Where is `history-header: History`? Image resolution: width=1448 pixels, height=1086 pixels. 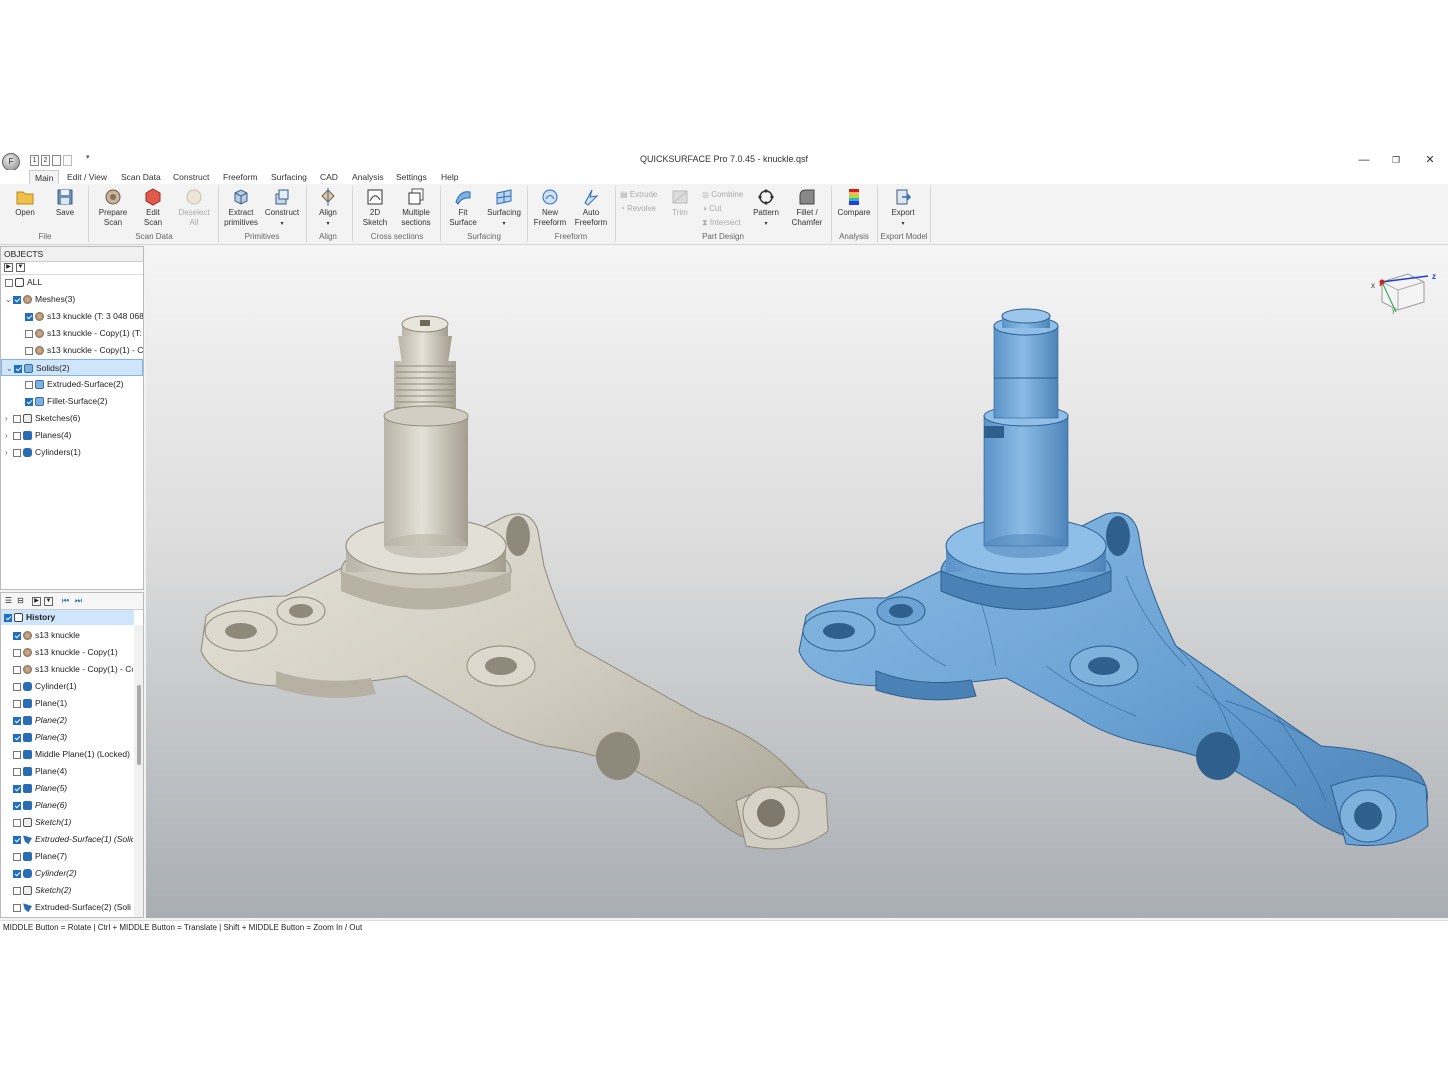 history-header: History is located at coordinates (67, 617).